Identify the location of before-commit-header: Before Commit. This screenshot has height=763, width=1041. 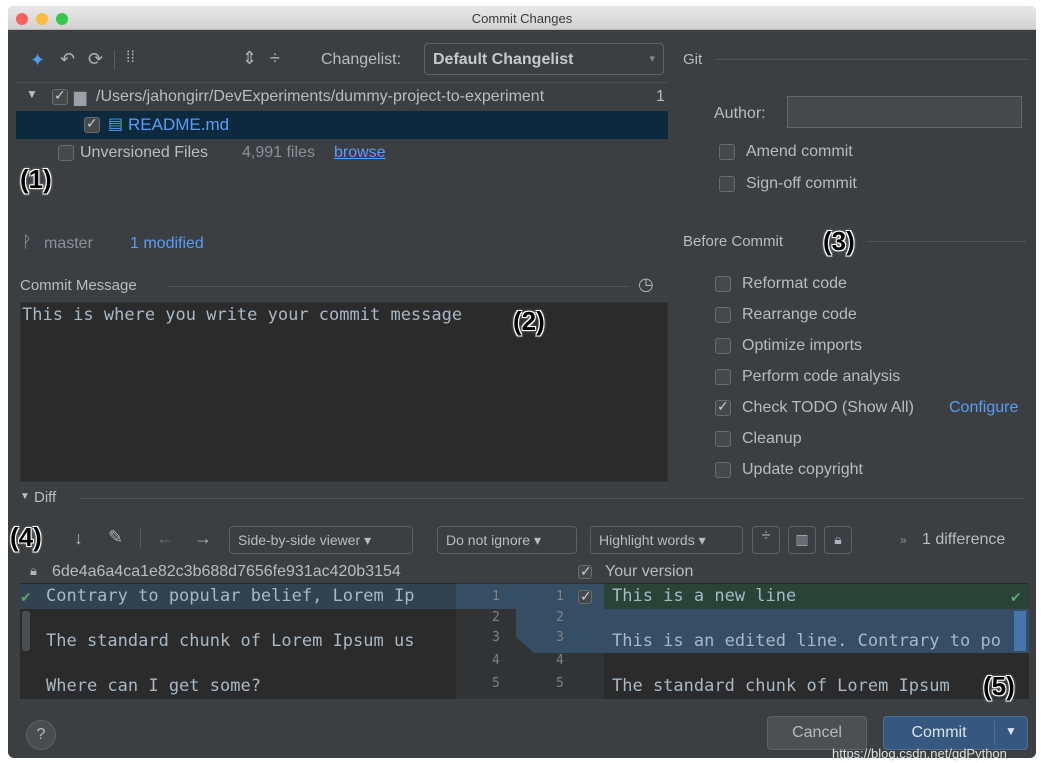
(733, 241).